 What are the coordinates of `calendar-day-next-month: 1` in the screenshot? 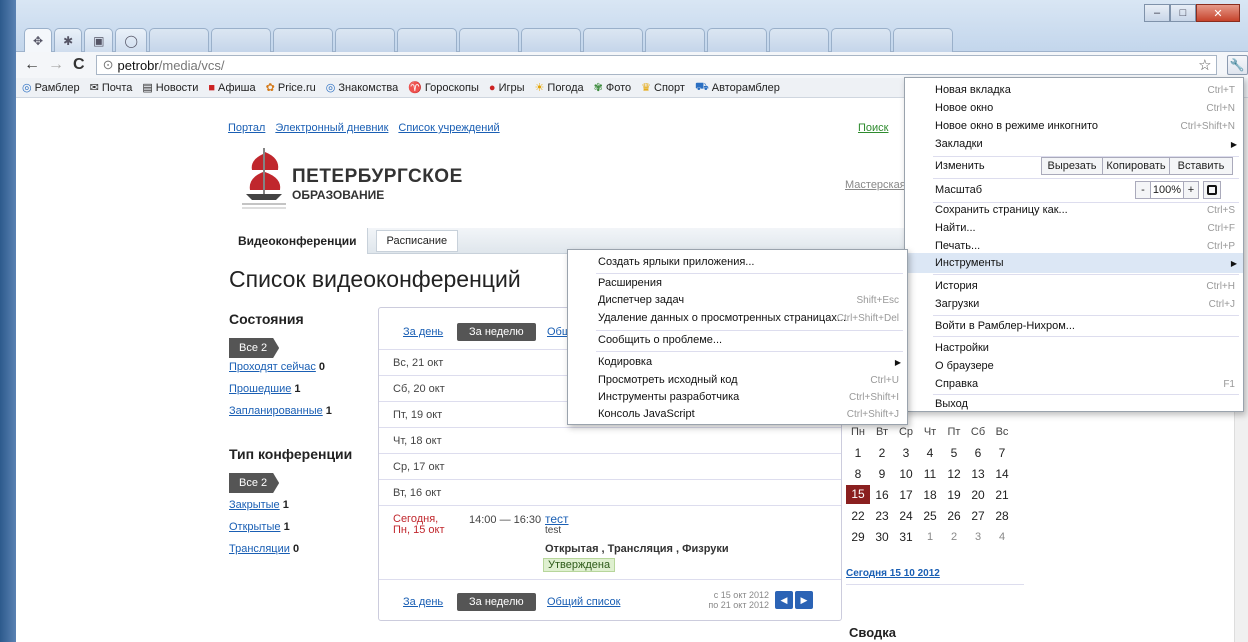 It's located at (930, 537).